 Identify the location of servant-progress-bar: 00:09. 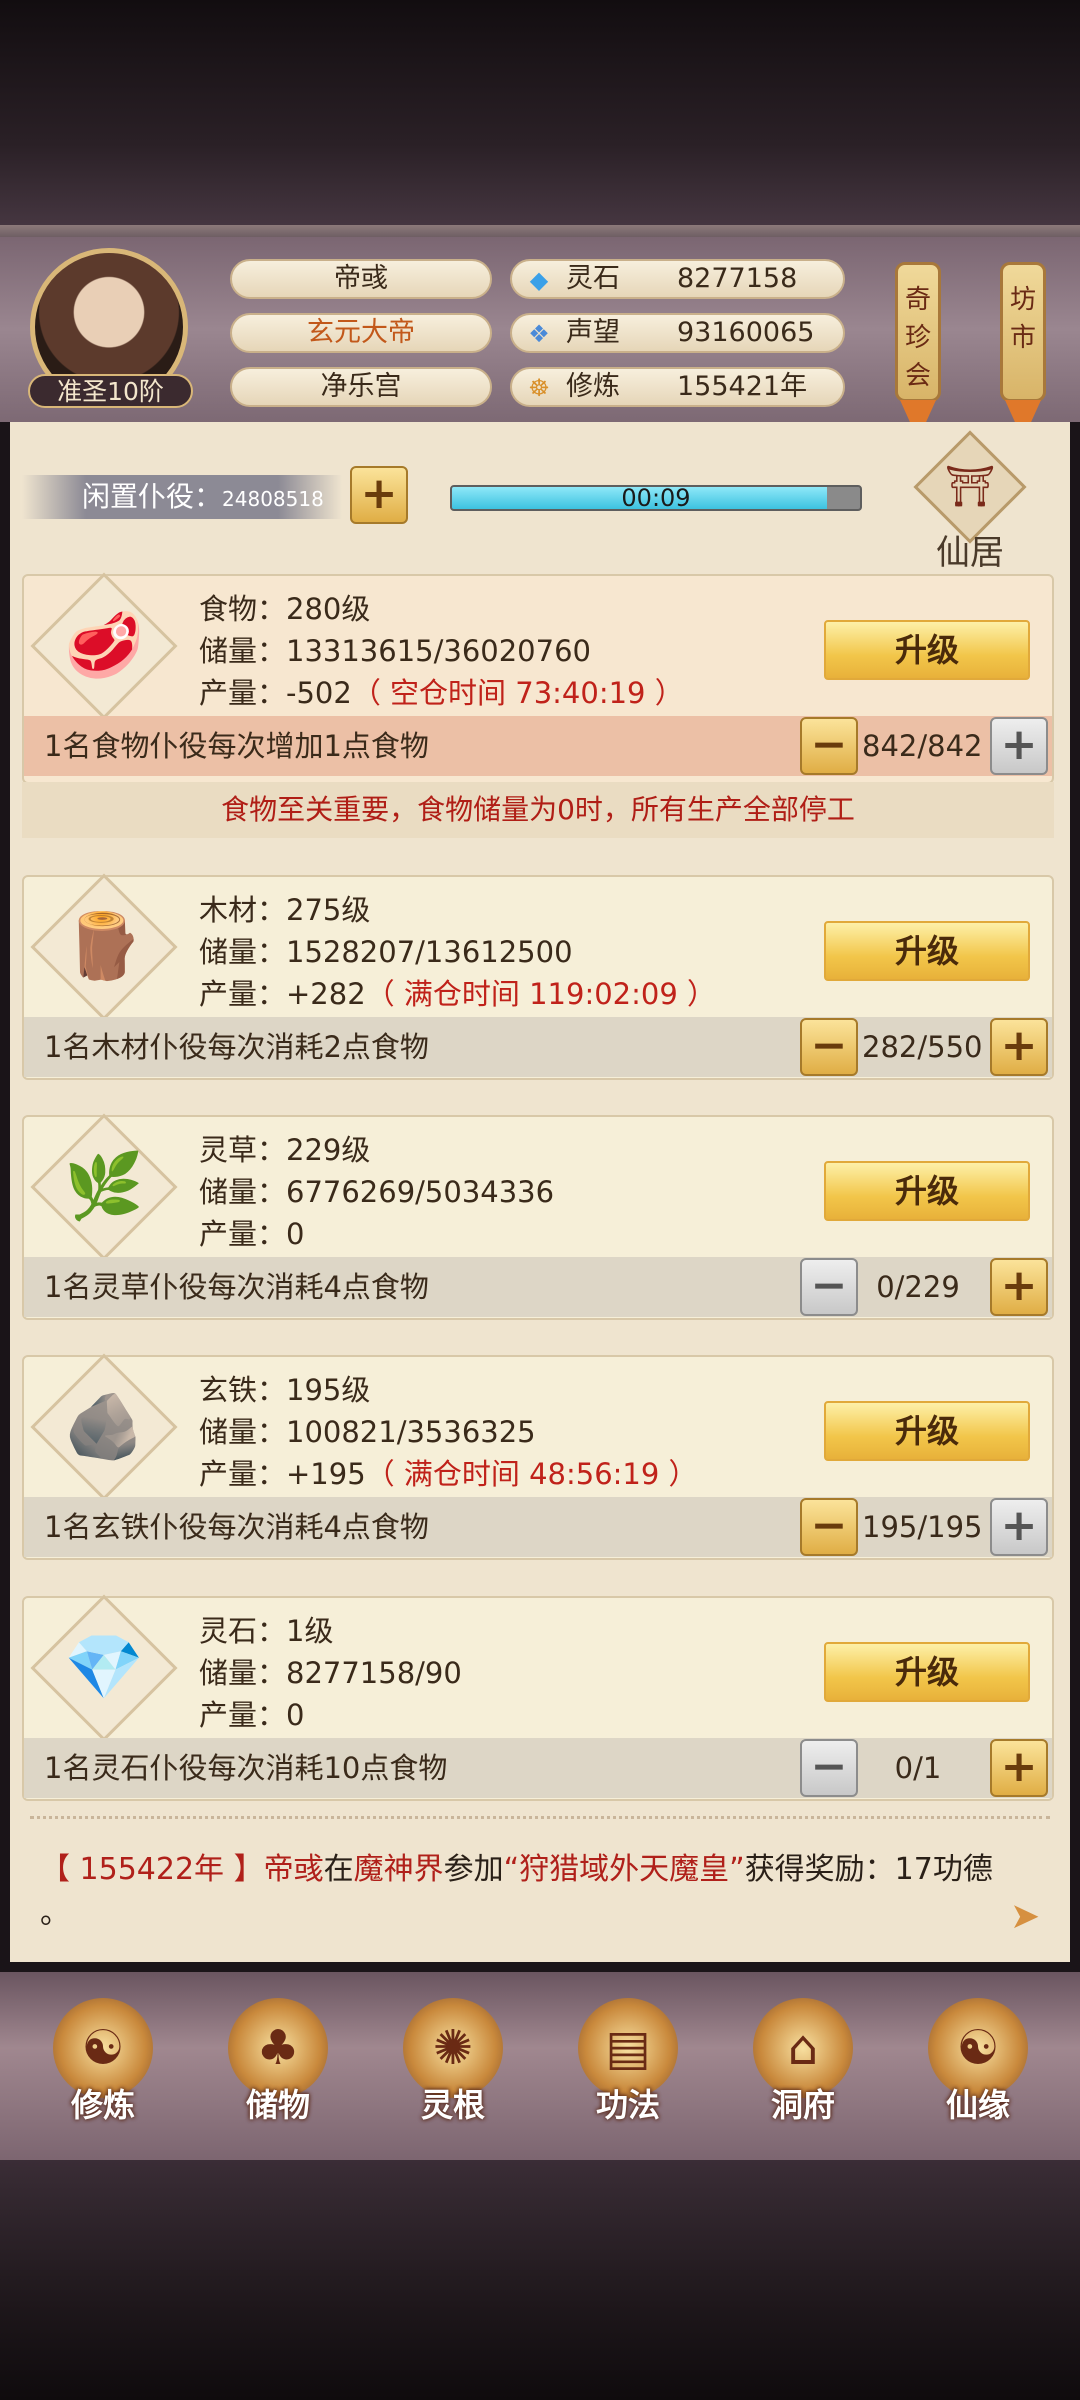
(656, 498).